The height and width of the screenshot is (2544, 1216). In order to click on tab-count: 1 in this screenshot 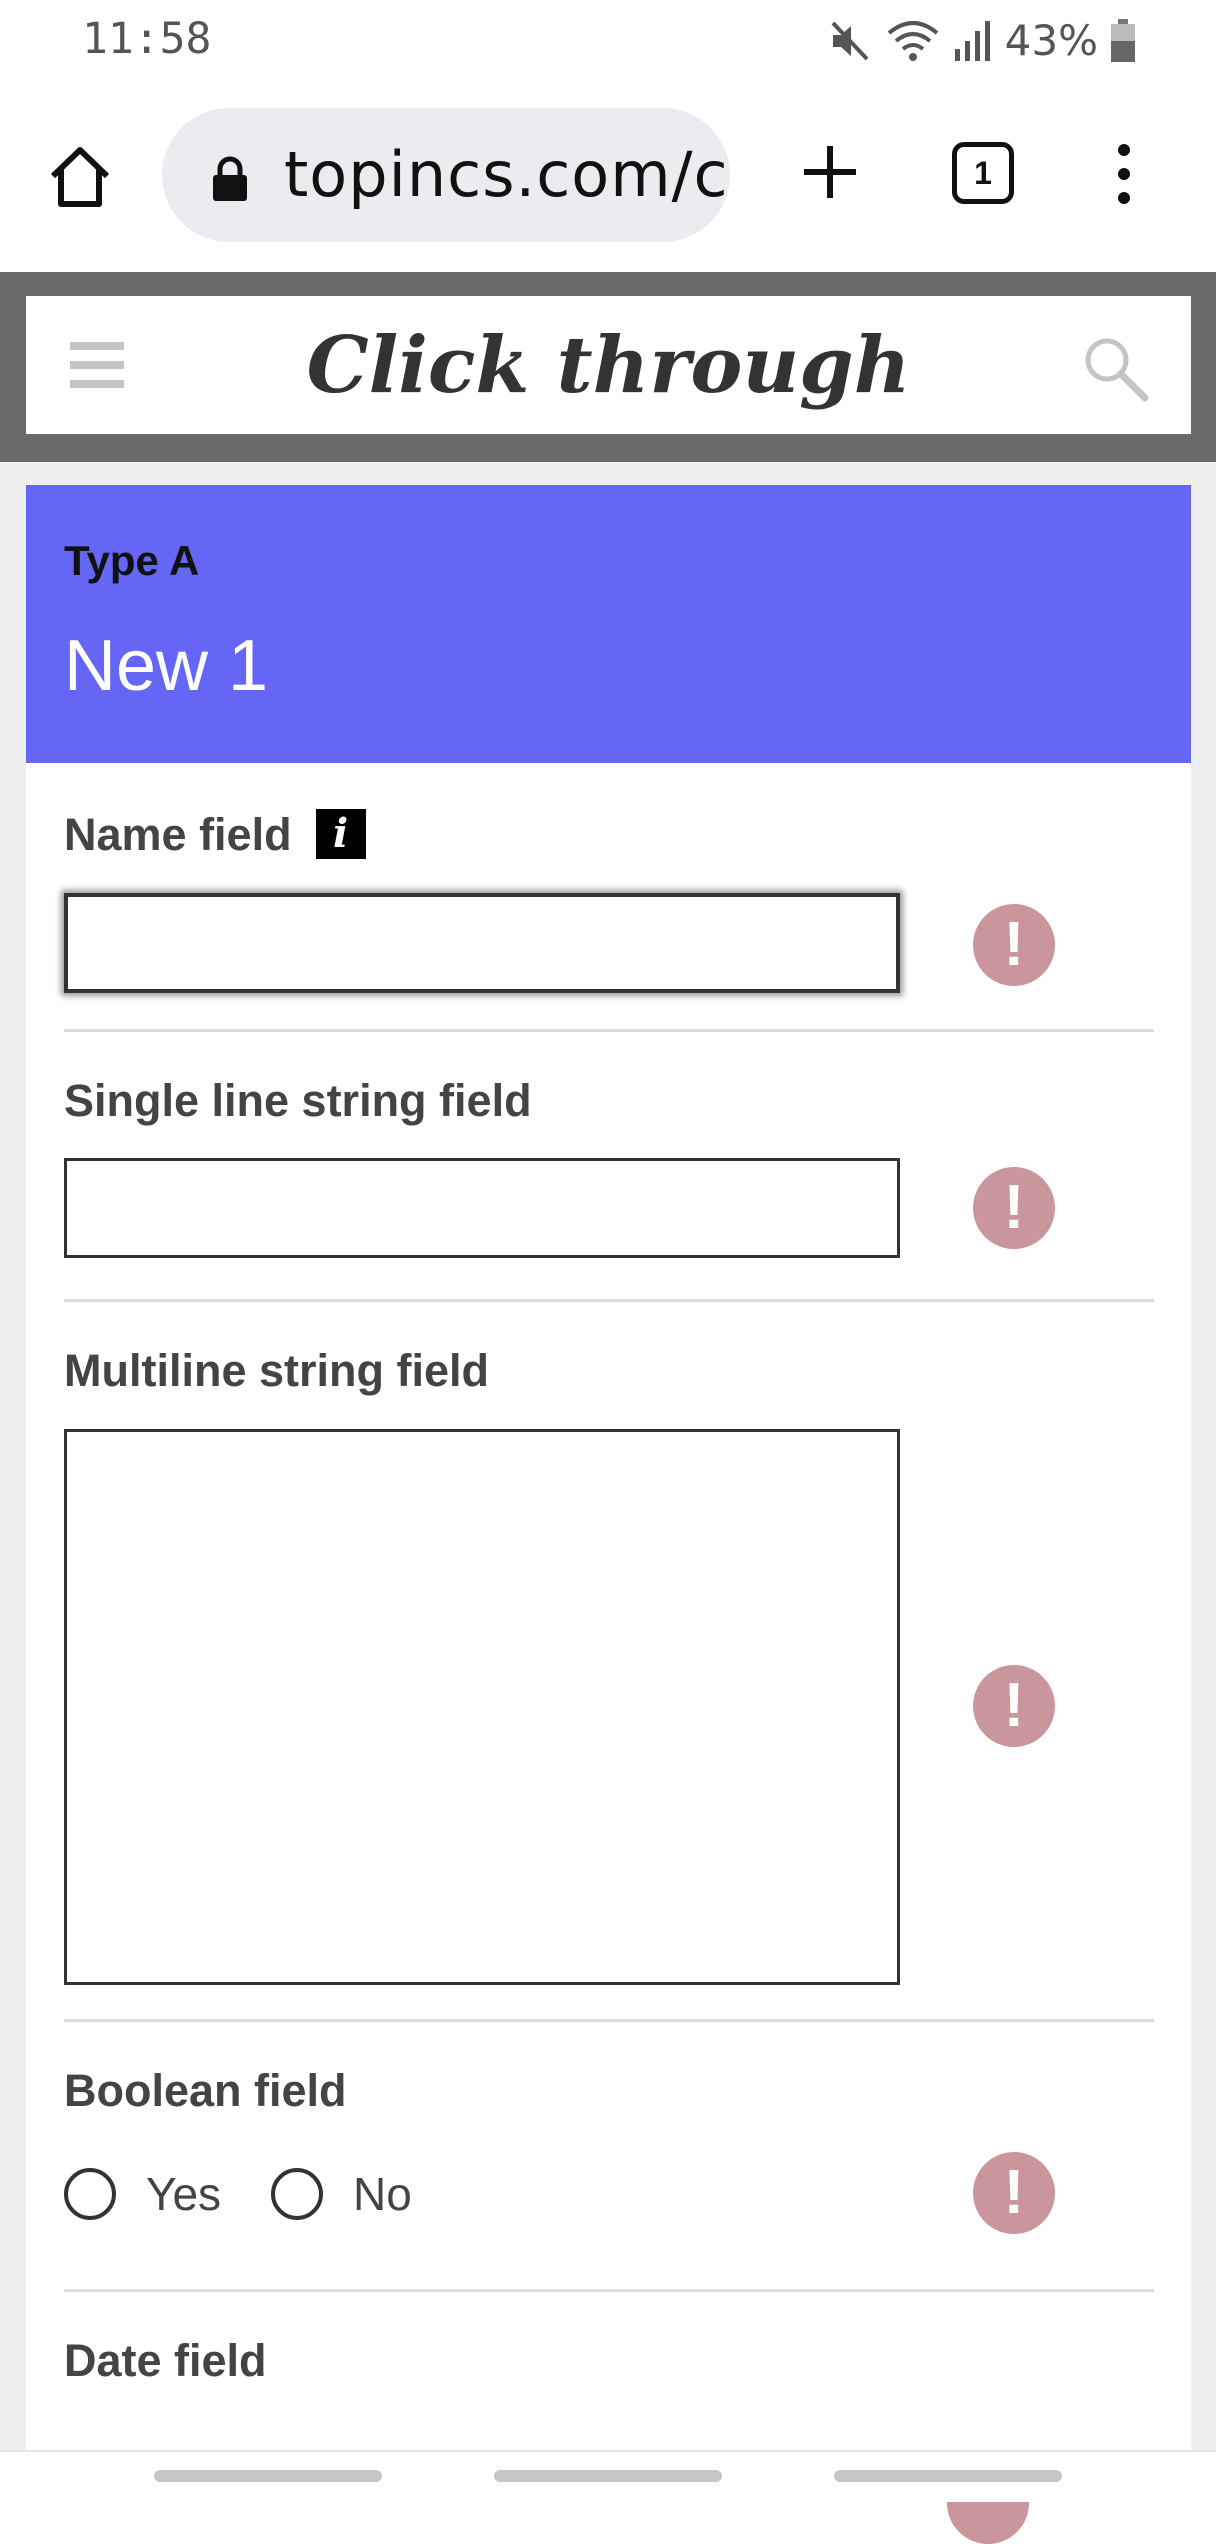, I will do `click(983, 172)`.